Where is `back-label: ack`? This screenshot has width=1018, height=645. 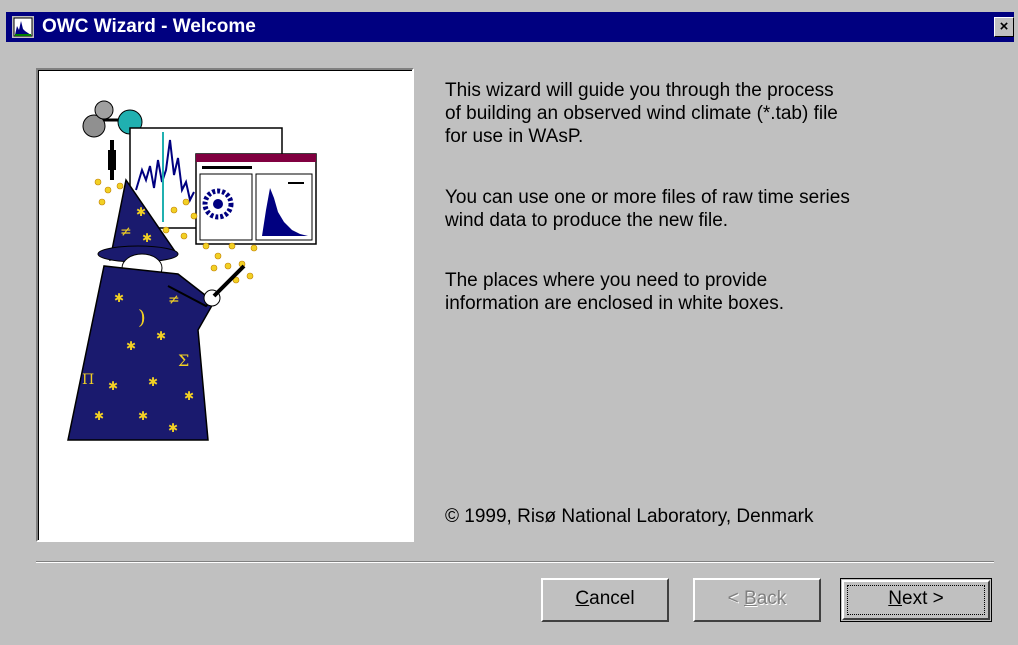
back-label: ack is located at coordinates (771, 598).